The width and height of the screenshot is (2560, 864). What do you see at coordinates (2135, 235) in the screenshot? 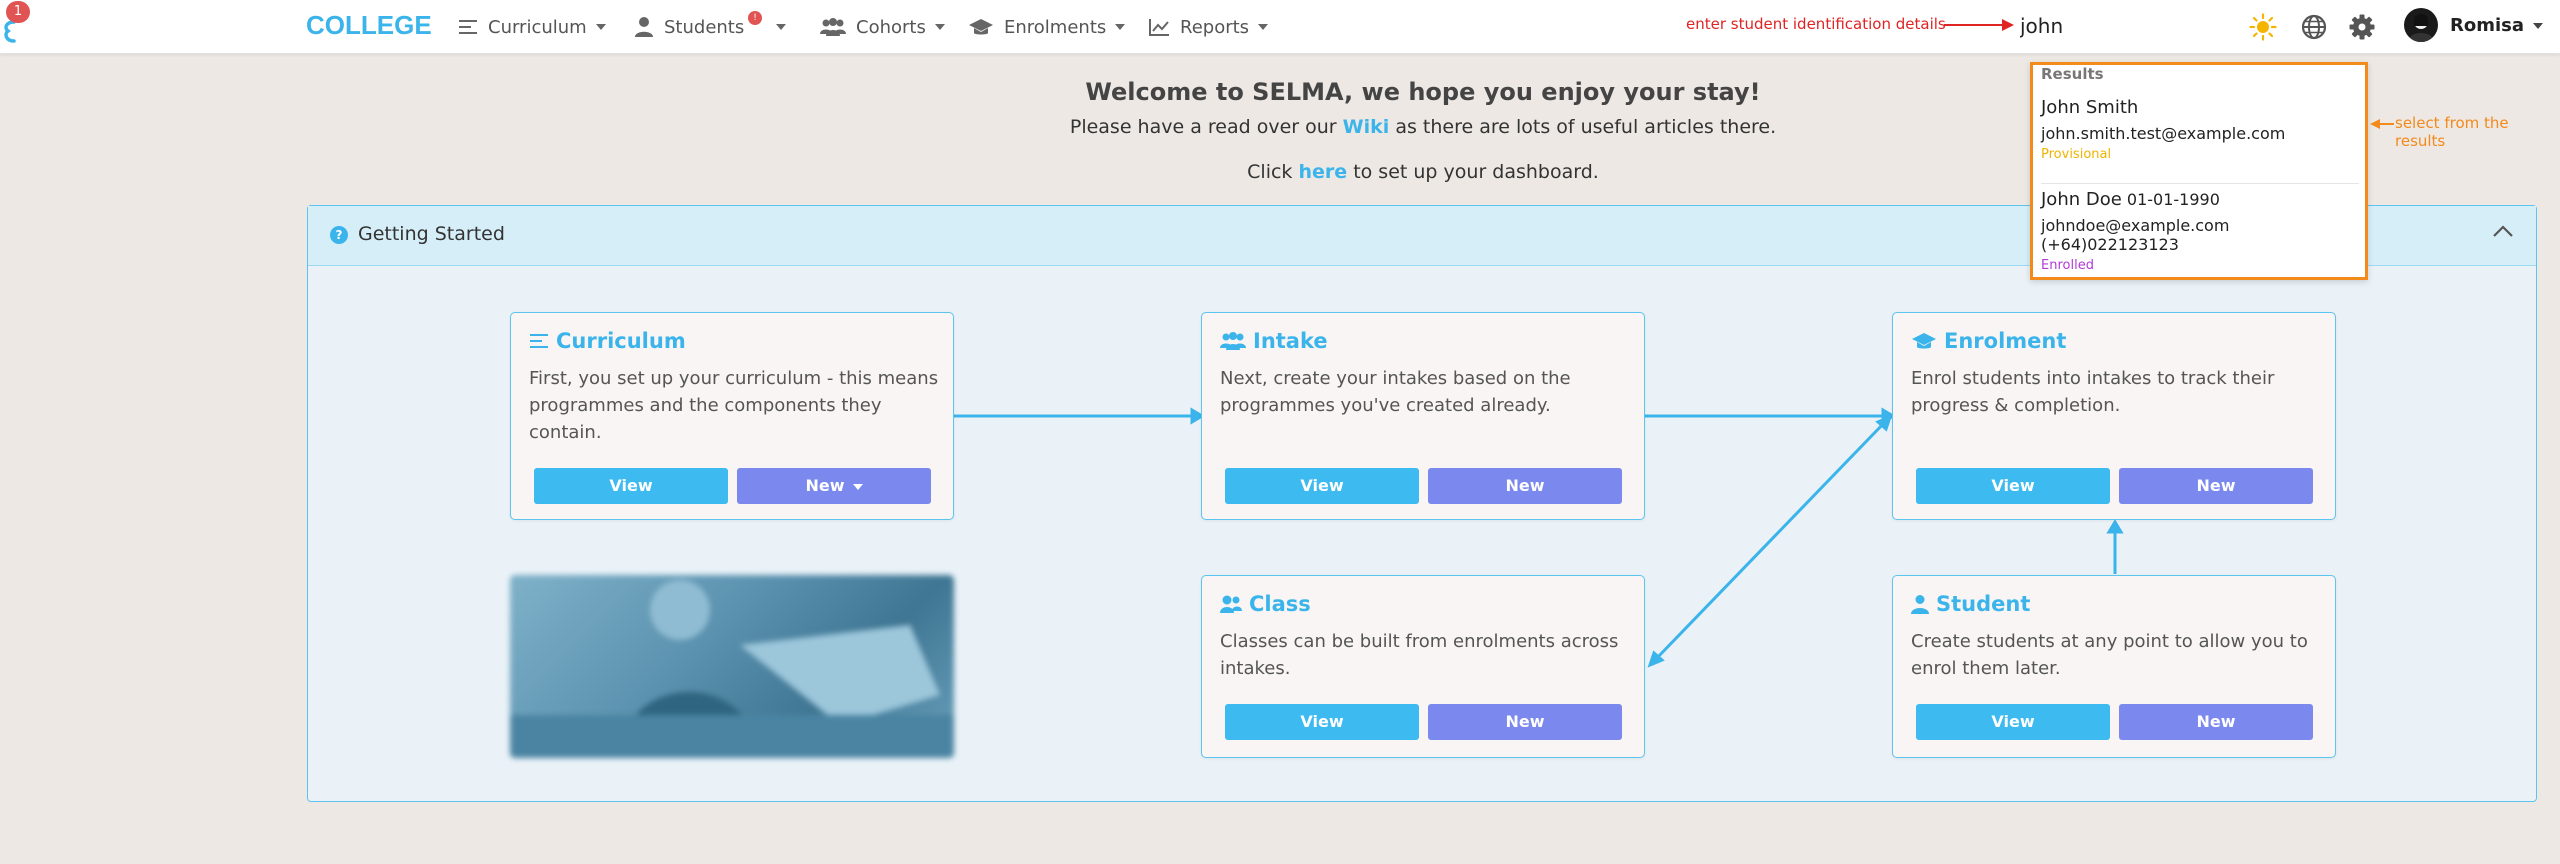
I see `result-email: johndoe@example.com (+64)022123123` at bounding box center [2135, 235].